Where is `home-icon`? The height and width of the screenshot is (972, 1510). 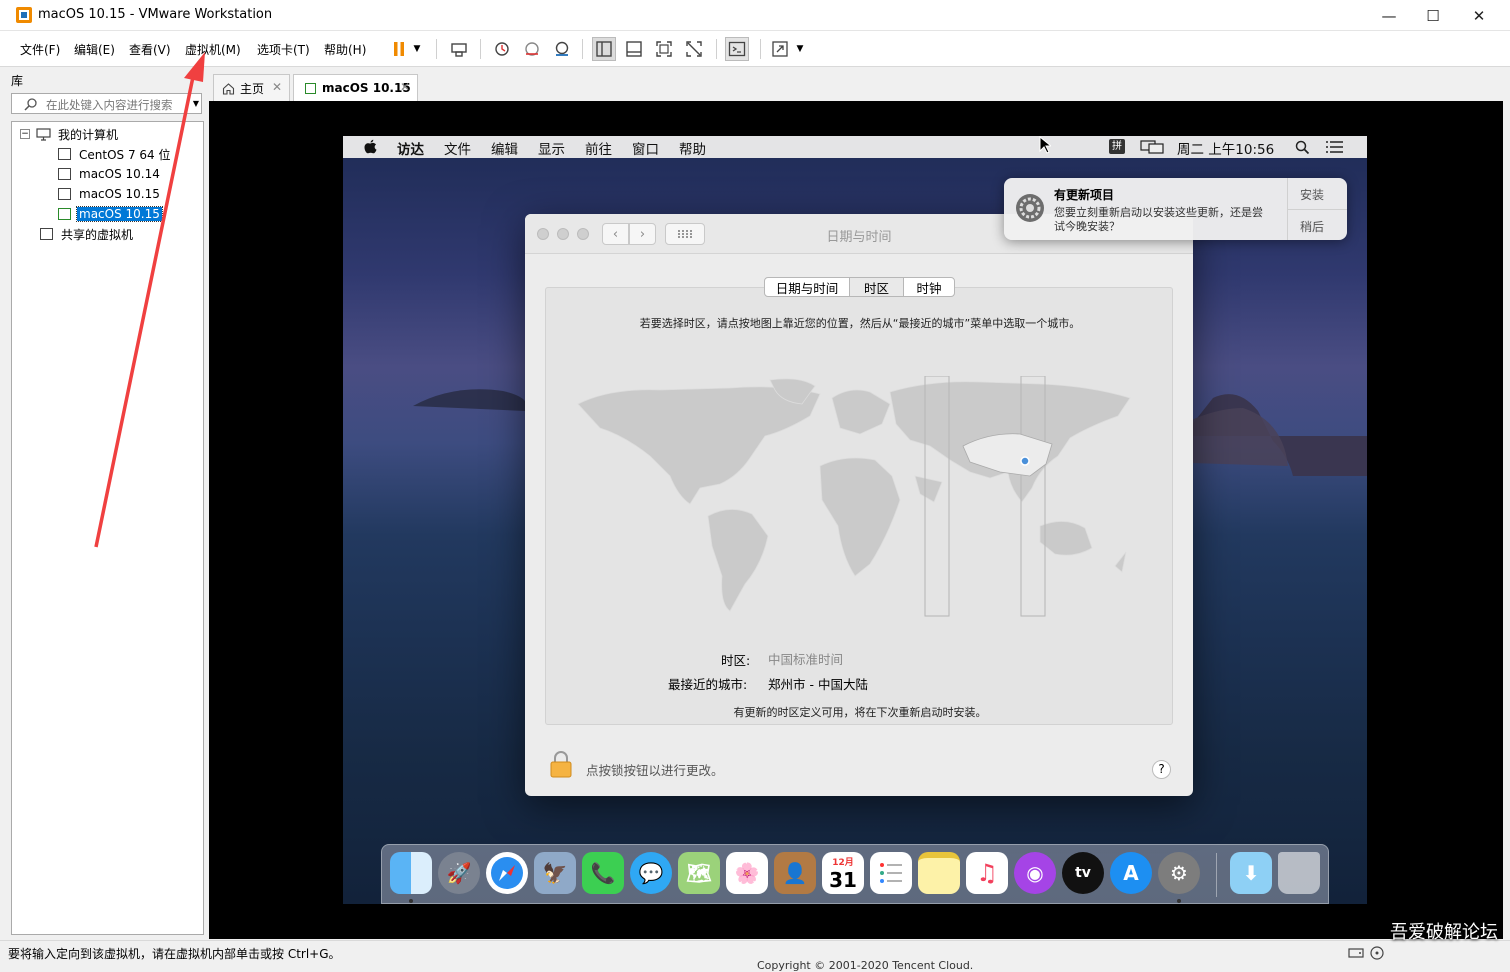
home-icon is located at coordinates (228, 88).